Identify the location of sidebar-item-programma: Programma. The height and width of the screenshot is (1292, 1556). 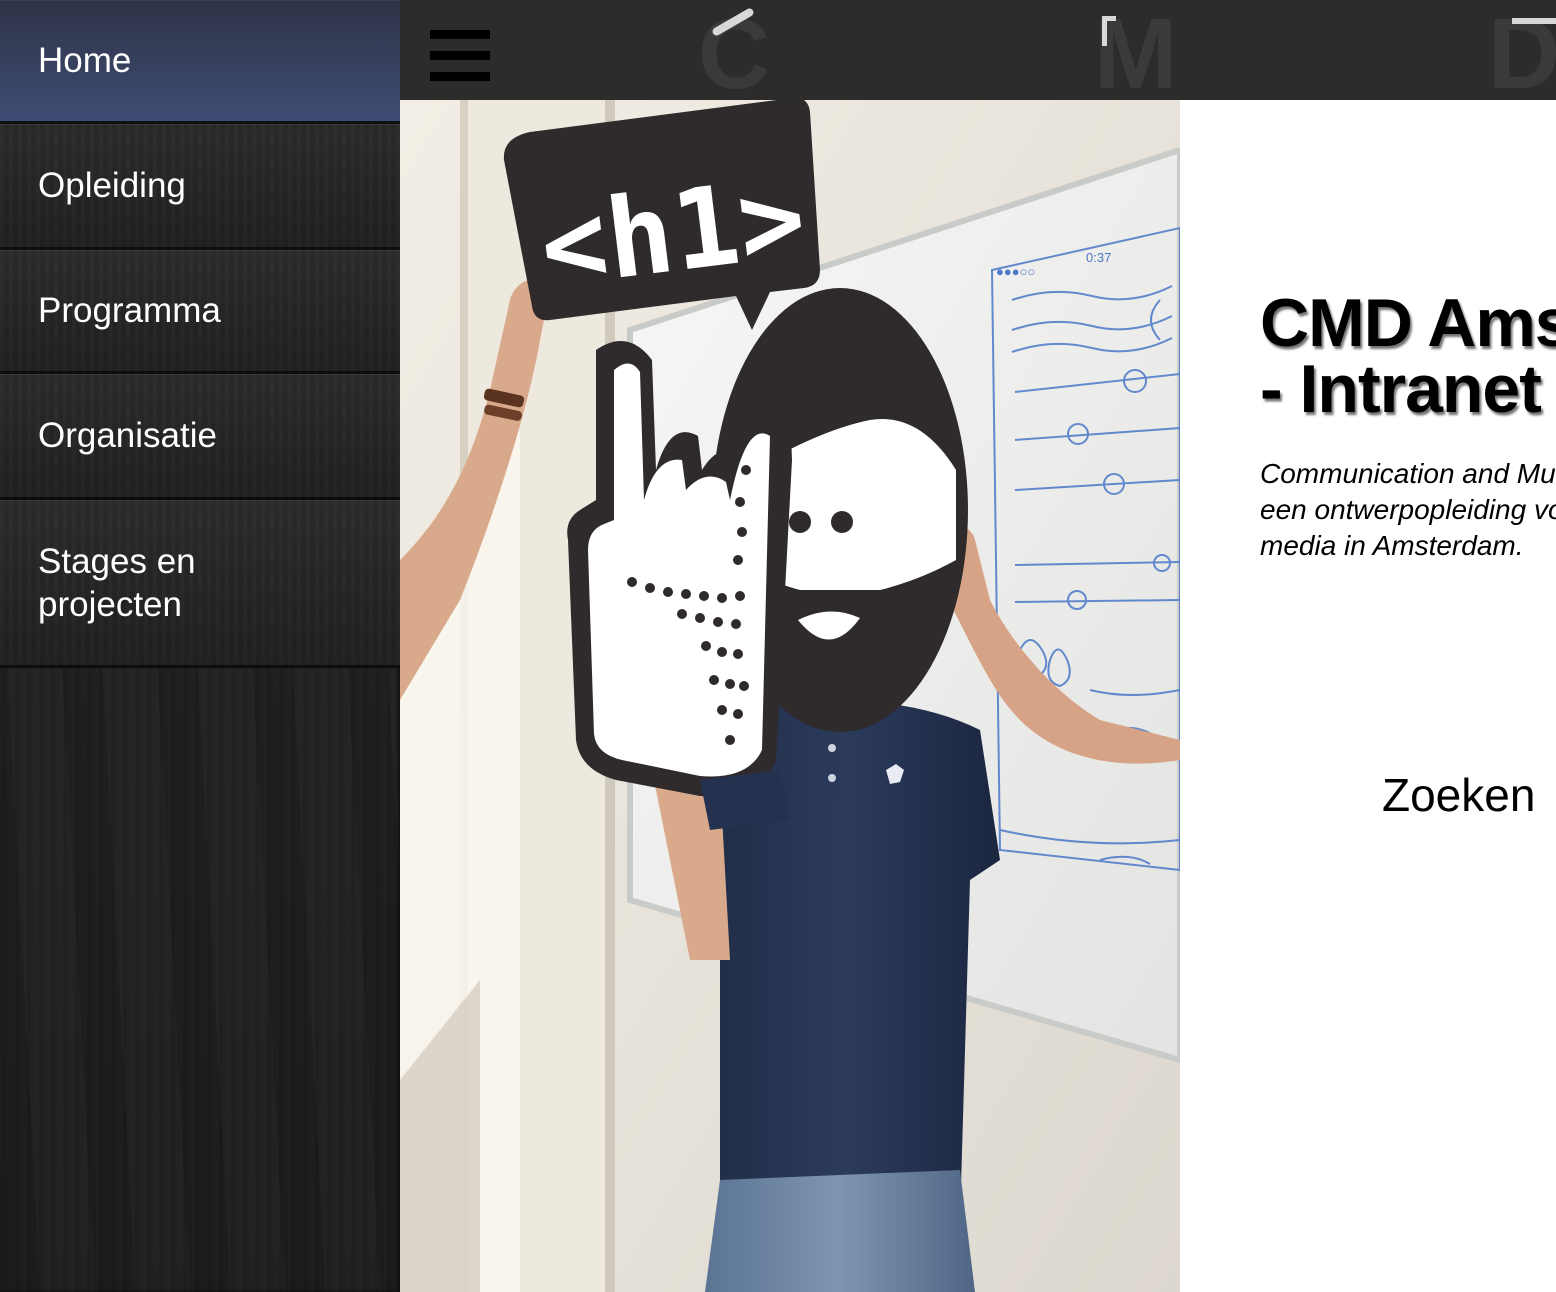
(200, 312).